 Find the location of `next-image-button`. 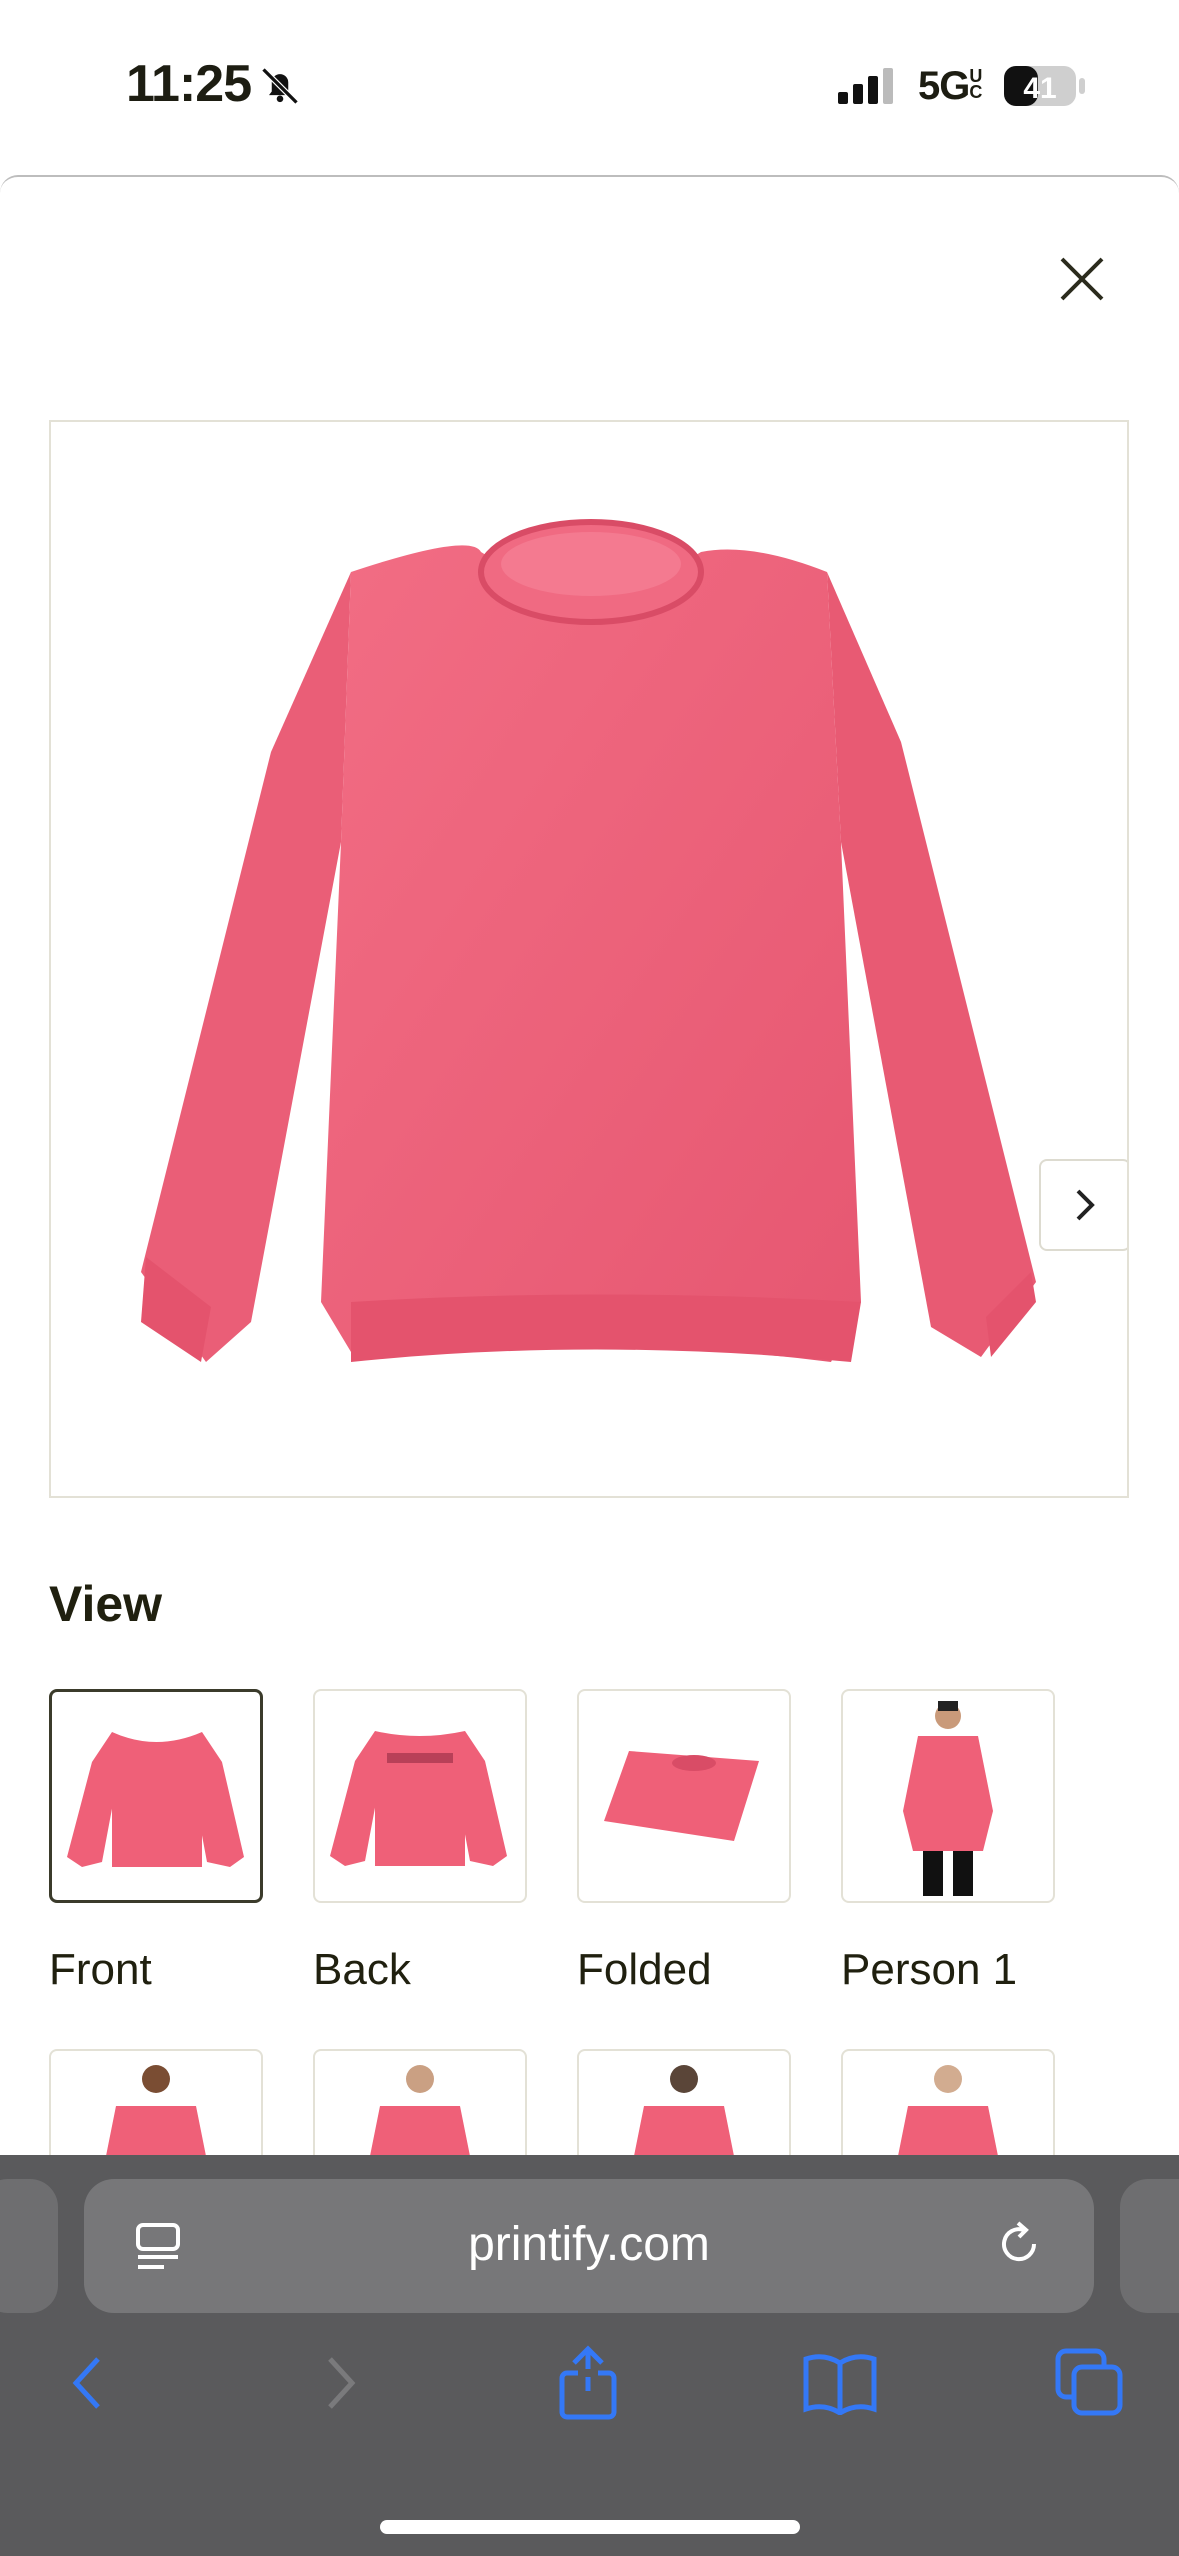

next-image-button is located at coordinates (1083, 1205).